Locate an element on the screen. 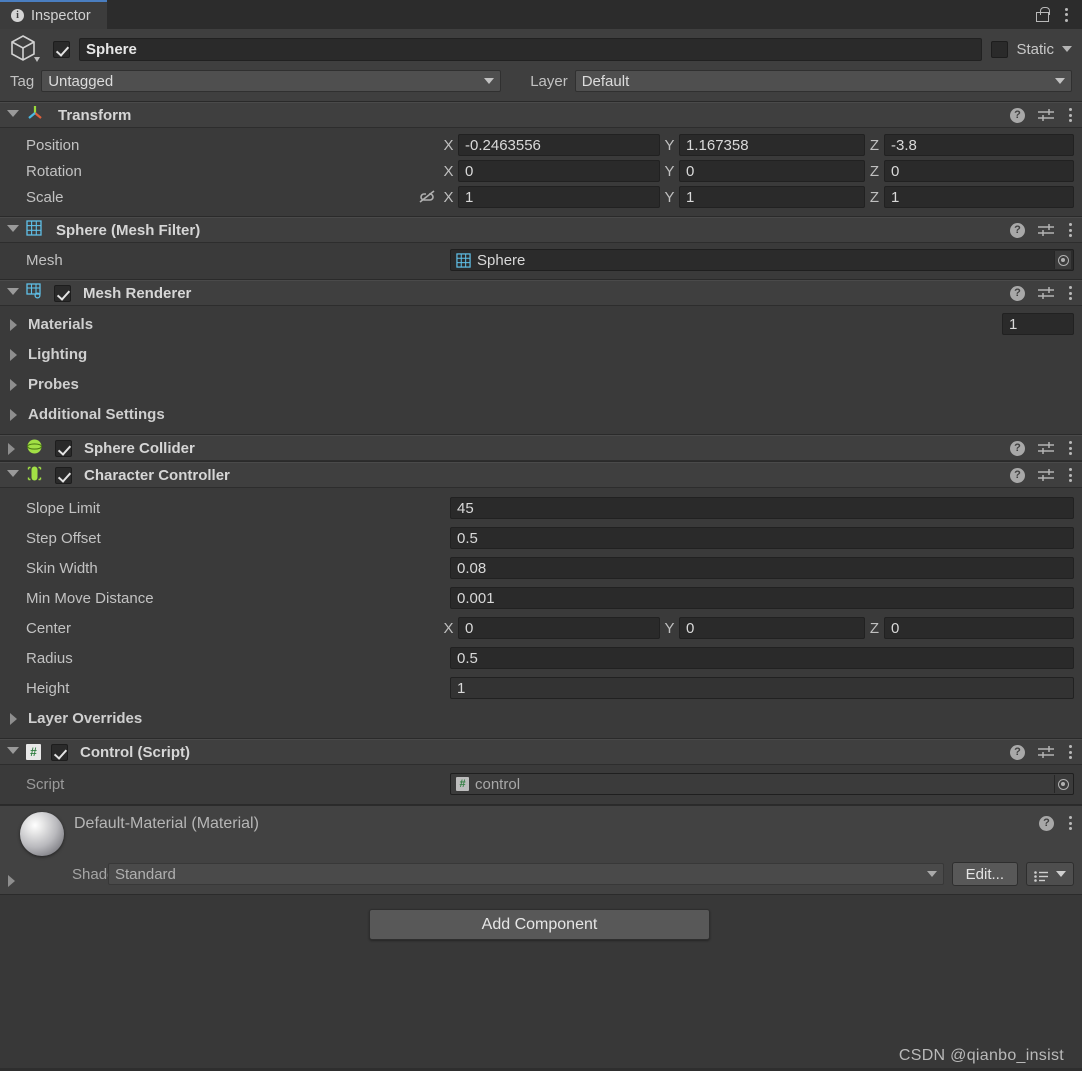  foldout-layer-overrides: Layer Overrides is located at coordinates (541, 718).